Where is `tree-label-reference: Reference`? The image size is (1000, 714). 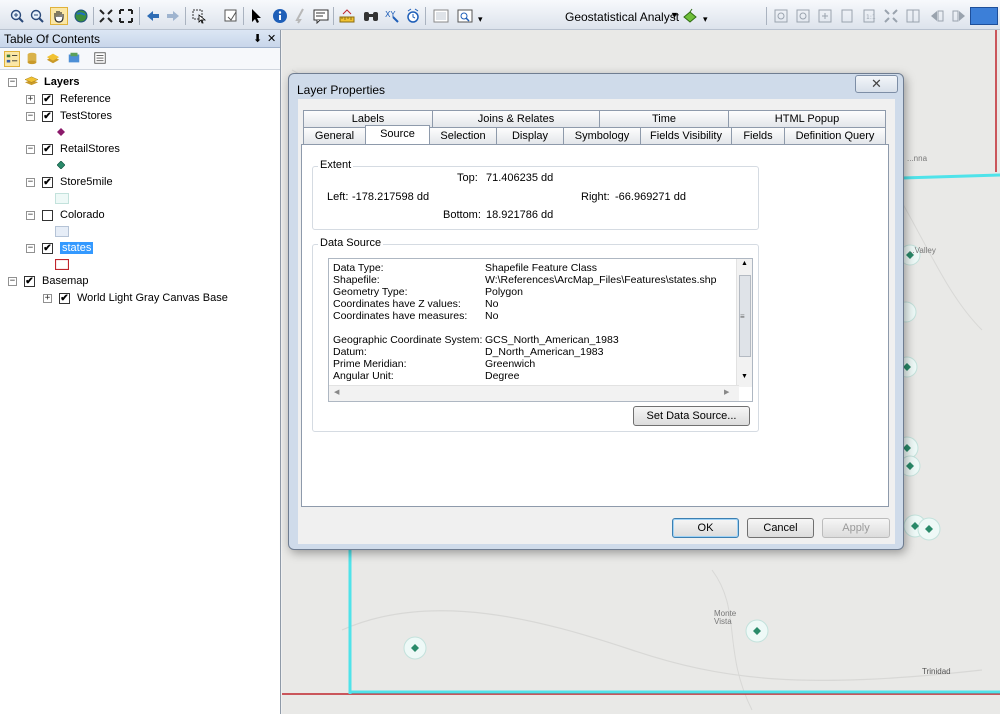 tree-label-reference: Reference is located at coordinates (85, 99).